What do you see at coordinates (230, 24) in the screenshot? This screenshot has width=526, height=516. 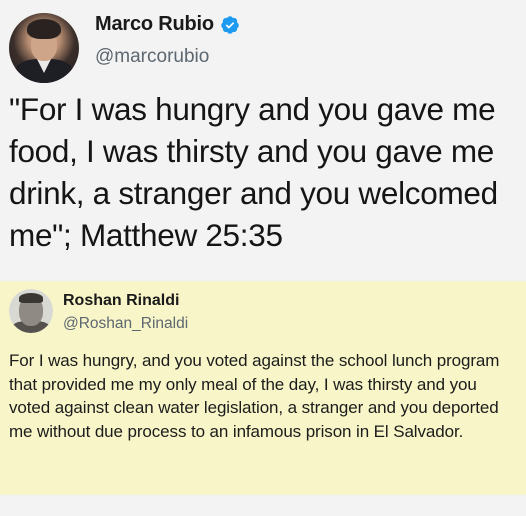 I see `verified-badge-icon` at bounding box center [230, 24].